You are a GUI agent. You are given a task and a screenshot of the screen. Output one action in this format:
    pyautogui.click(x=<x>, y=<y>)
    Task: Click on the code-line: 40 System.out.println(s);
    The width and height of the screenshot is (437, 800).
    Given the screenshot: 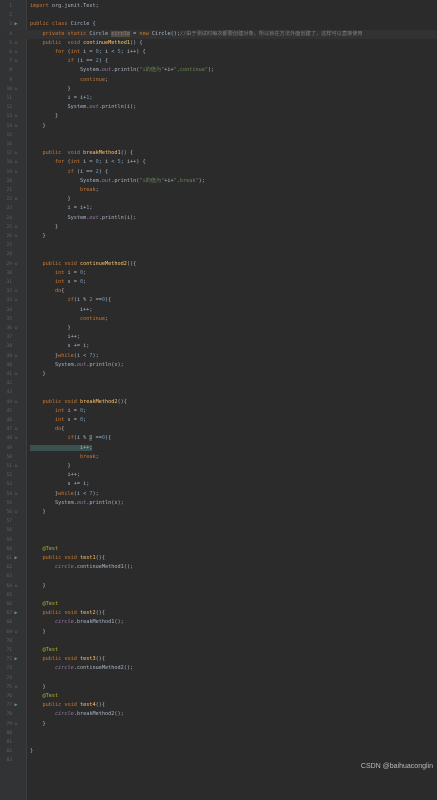 What is the action you would take?
    pyautogui.click(x=218, y=365)
    